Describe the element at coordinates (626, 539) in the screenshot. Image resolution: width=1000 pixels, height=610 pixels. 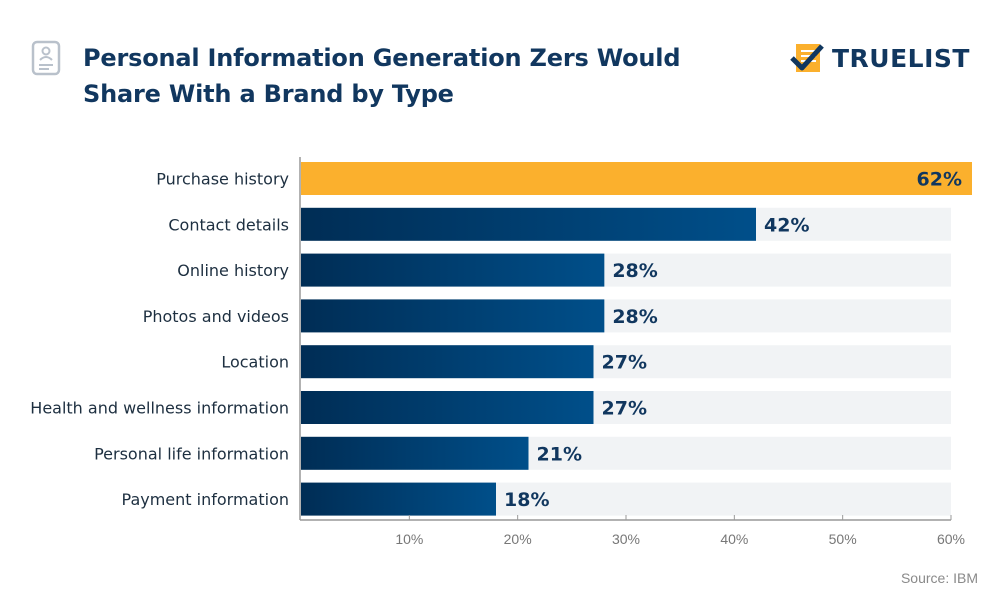
I see `x-tick-label: 30%` at that location.